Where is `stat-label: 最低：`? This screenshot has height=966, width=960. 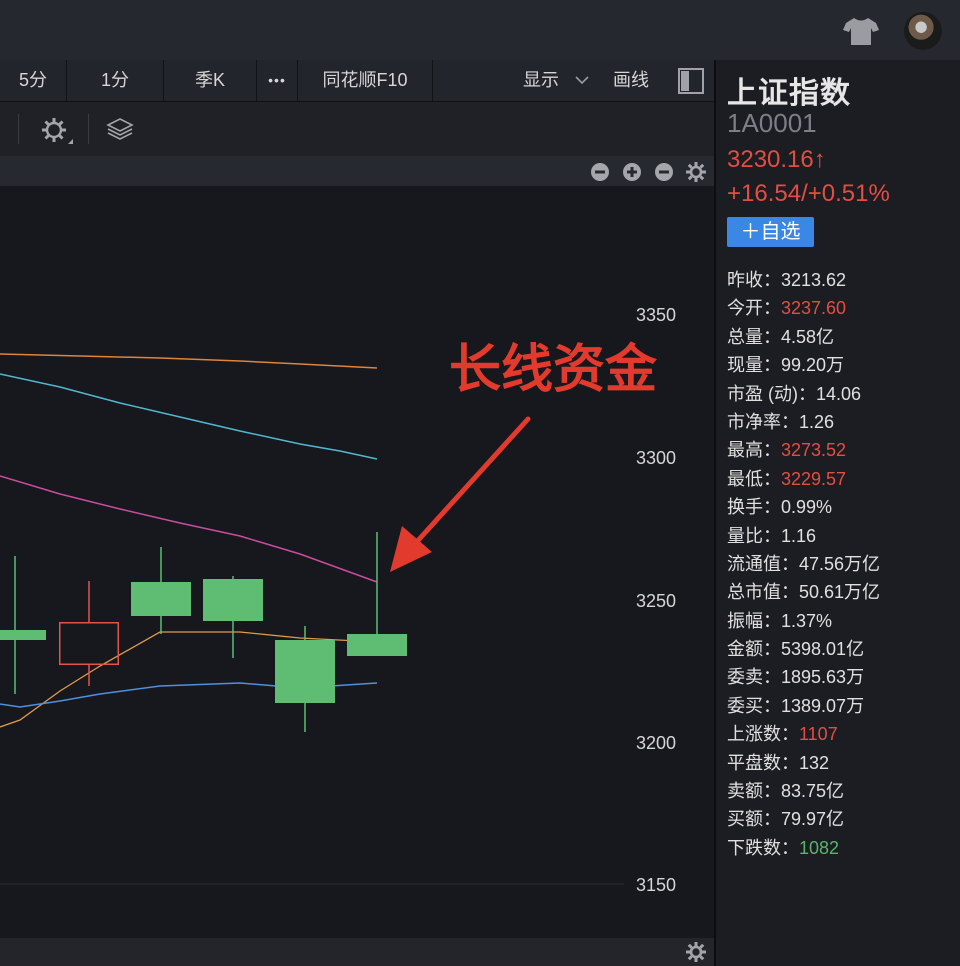 stat-label: 最低： is located at coordinates (754, 478).